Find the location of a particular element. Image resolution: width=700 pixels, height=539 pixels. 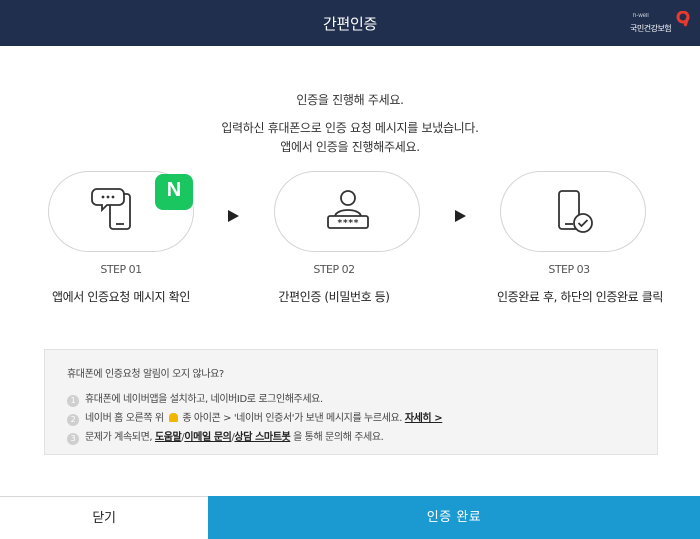

help-item-1: 1 휴대폰에 네이버앱을 설치하고, 네이버ID로 로그인해주세요. is located at coordinates (195, 398).